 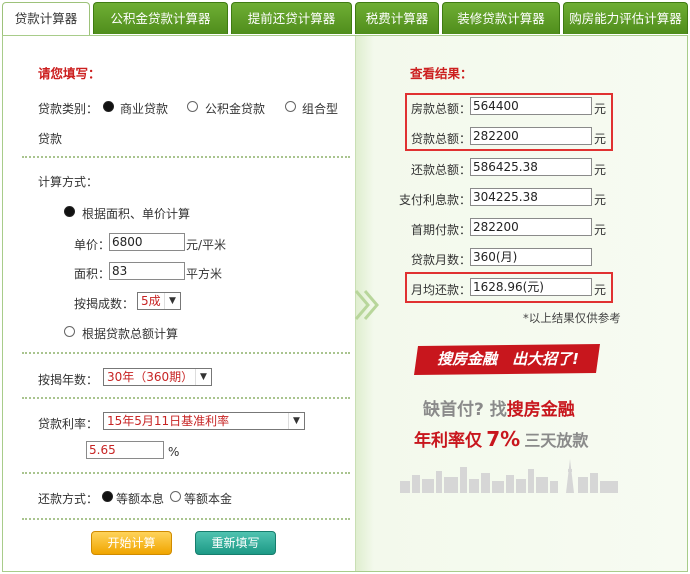 I want to click on reset-button: 重新填写, so click(x=235, y=543).